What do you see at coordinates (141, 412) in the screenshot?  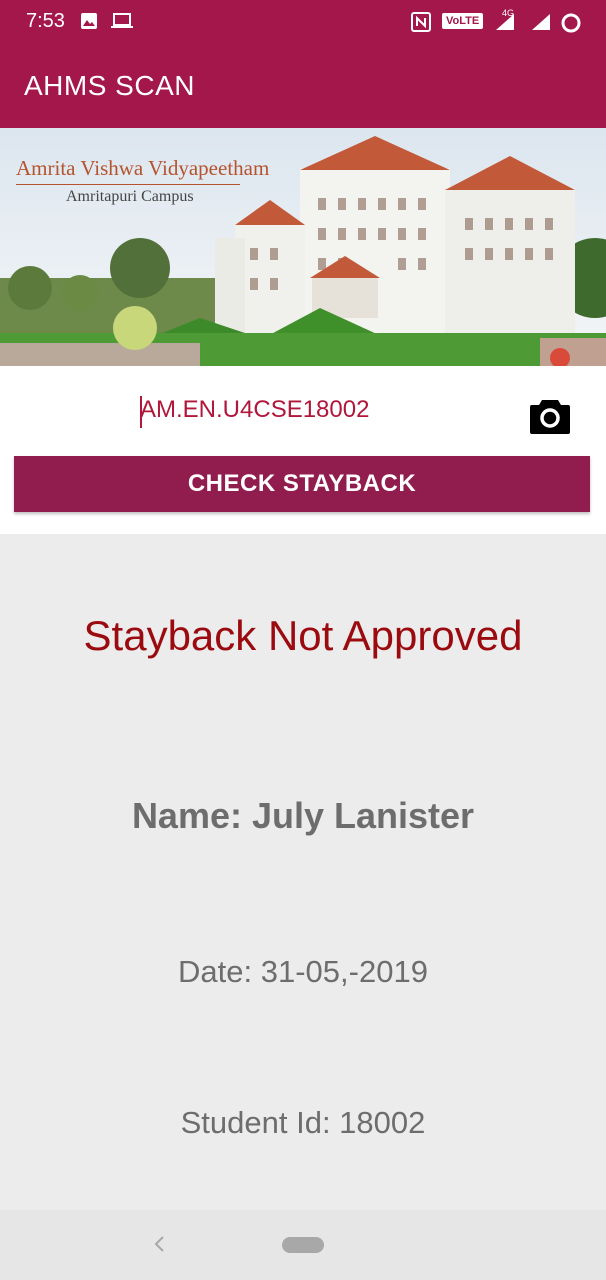 I see `text-cursor` at bounding box center [141, 412].